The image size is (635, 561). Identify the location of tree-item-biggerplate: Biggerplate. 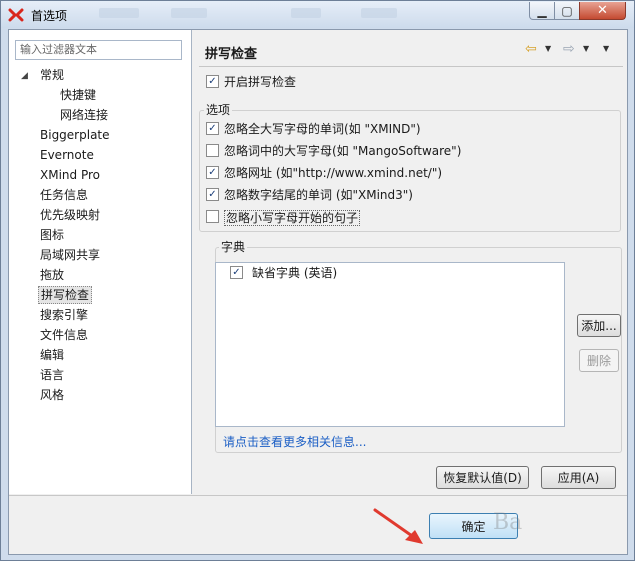
(75, 135).